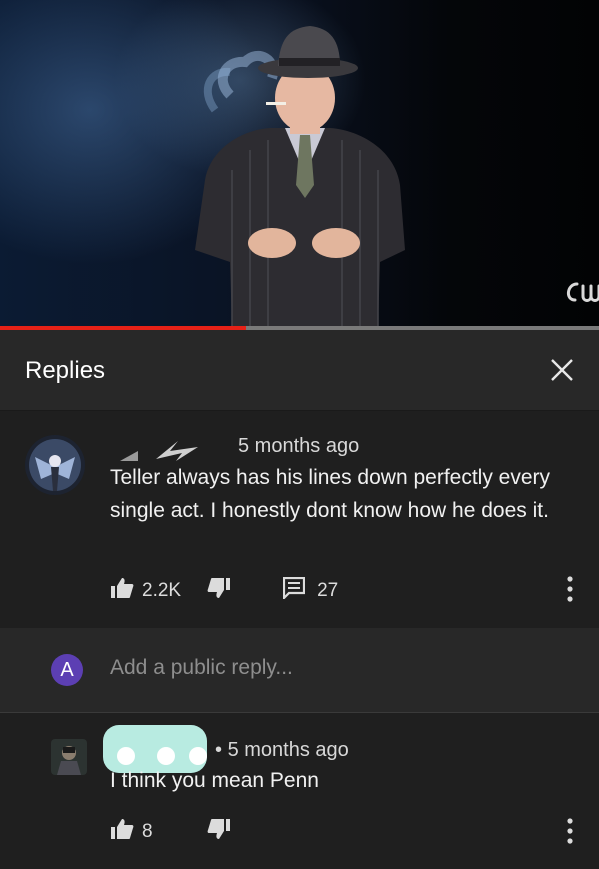 Image resolution: width=599 pixels, height=869 pixels. What do you see at coordinates (65, 370) in the screenshot?
I see `replies-title: Replies` at bounding box center [65, 370].